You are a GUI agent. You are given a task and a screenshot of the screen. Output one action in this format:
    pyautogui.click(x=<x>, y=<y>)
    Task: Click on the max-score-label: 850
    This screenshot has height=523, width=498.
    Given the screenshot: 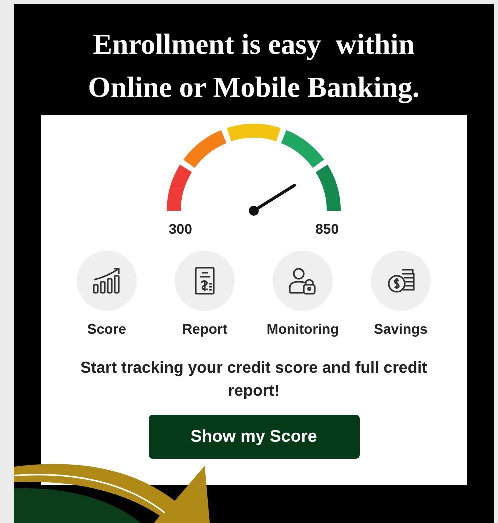 What is the action you would take?
    pyautogui.click(x=327, y=229)
    